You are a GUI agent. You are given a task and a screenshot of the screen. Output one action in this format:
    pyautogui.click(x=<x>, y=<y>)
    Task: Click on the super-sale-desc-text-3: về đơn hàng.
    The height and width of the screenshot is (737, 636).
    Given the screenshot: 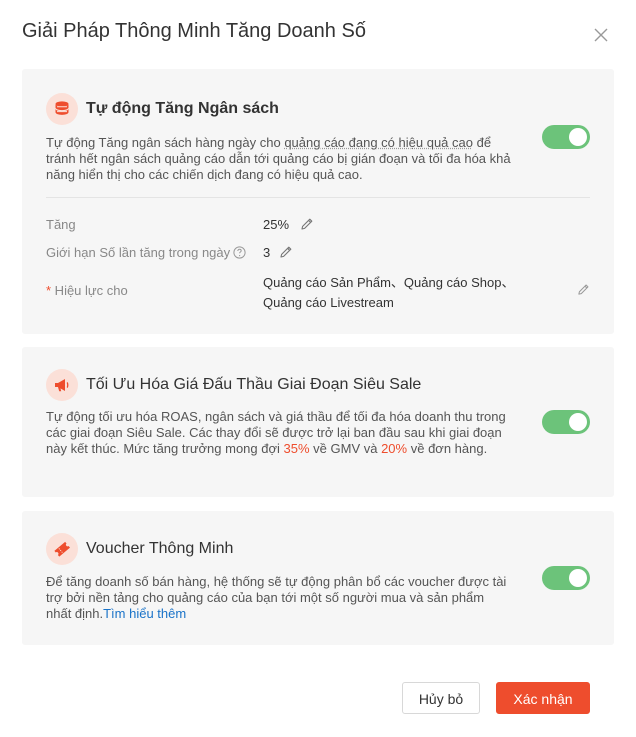 What is the action you would take?
    pyautogui.click(x=447, y=448)
    